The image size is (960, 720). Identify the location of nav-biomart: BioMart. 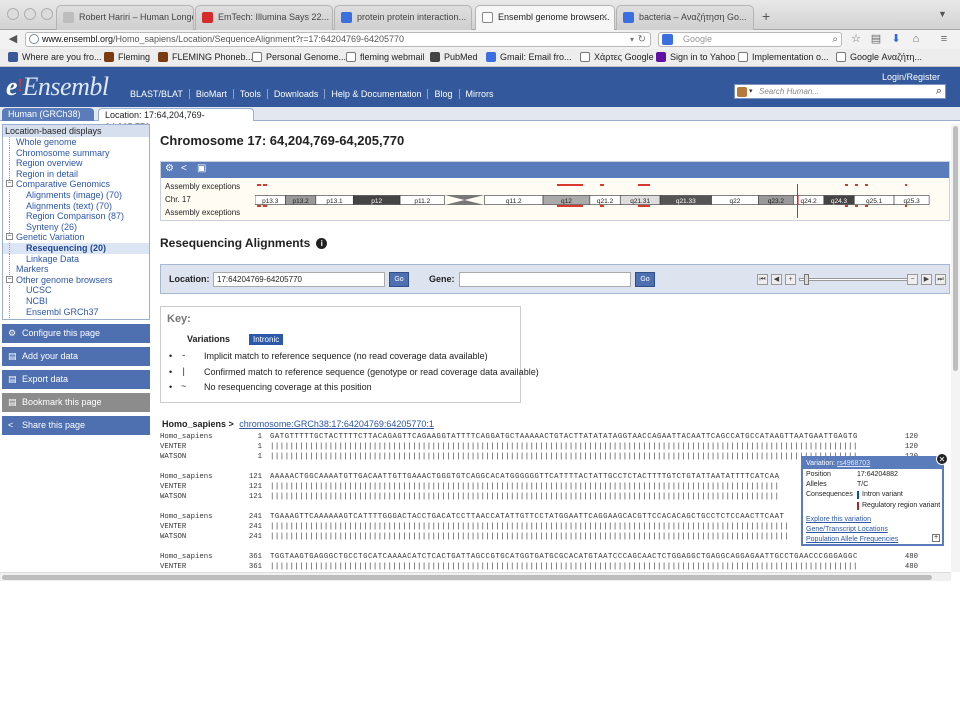
(212, 94).